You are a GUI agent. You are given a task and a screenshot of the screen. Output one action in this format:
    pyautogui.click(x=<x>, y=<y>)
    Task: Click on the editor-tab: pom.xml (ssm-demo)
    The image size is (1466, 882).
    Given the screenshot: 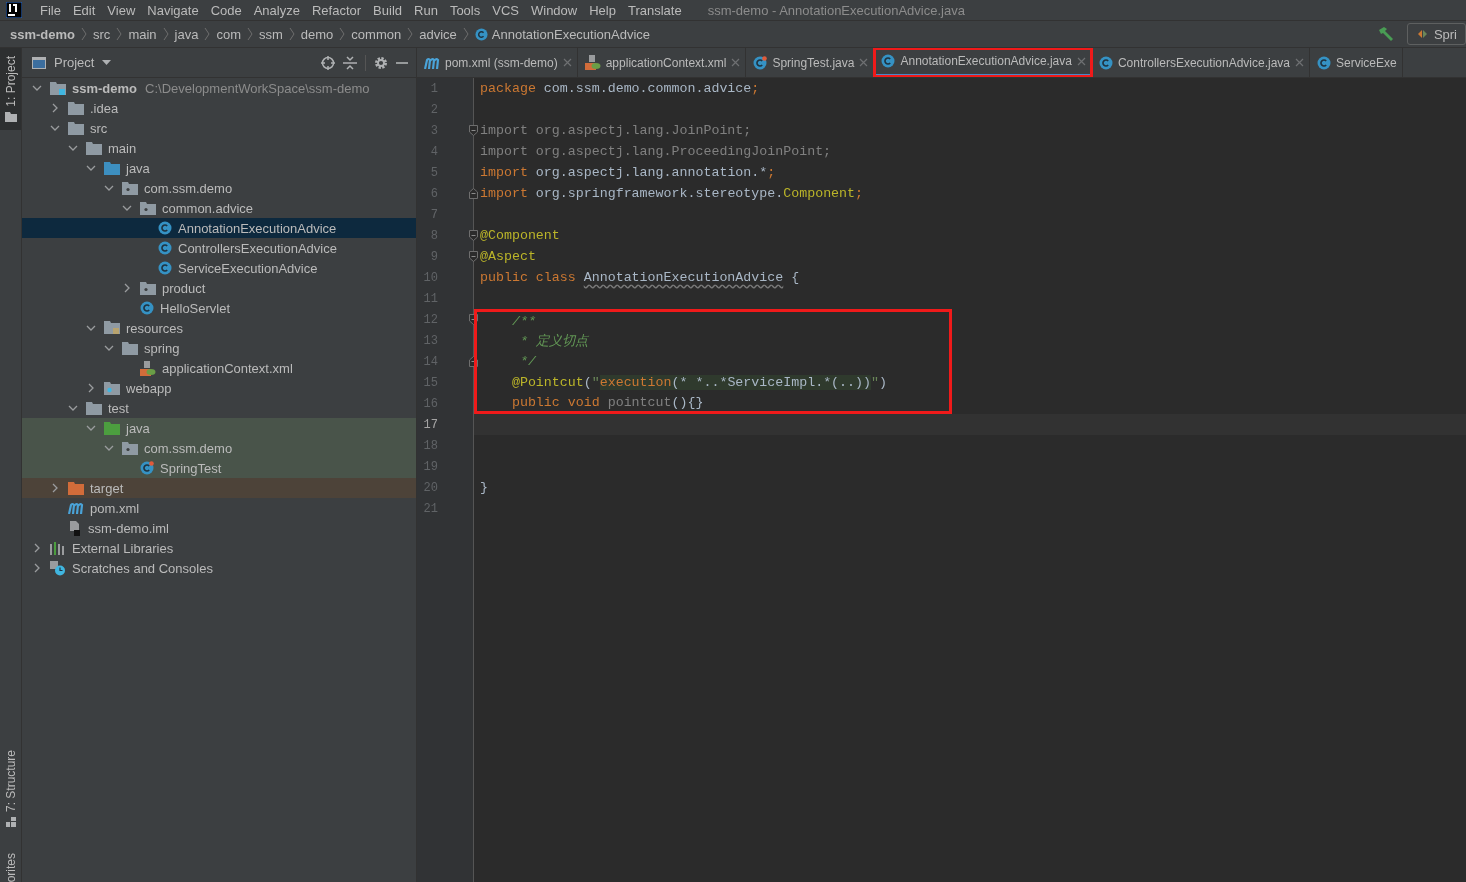 What is the action you would take?
    pyautogui.click(x=497, y=62)
    